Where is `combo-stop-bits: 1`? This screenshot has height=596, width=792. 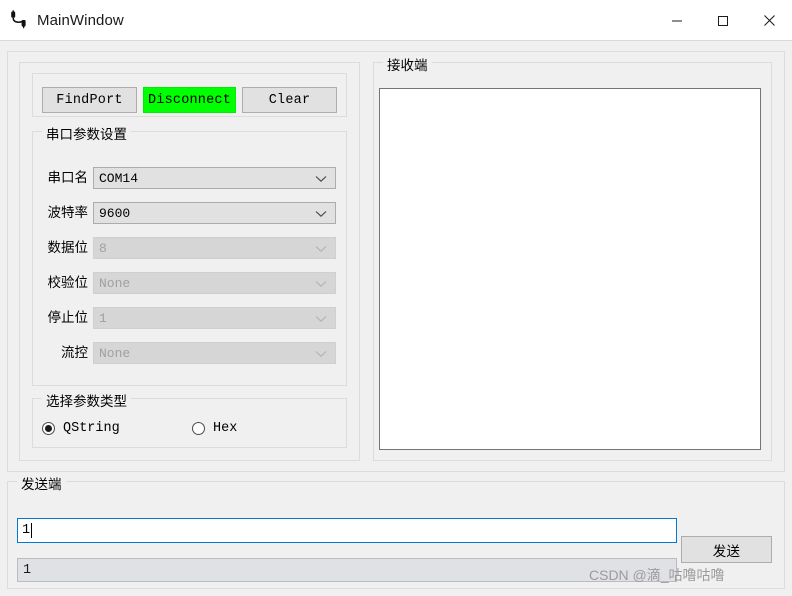 combo-stop-bits: 1 is located at coordinates (214, 318).